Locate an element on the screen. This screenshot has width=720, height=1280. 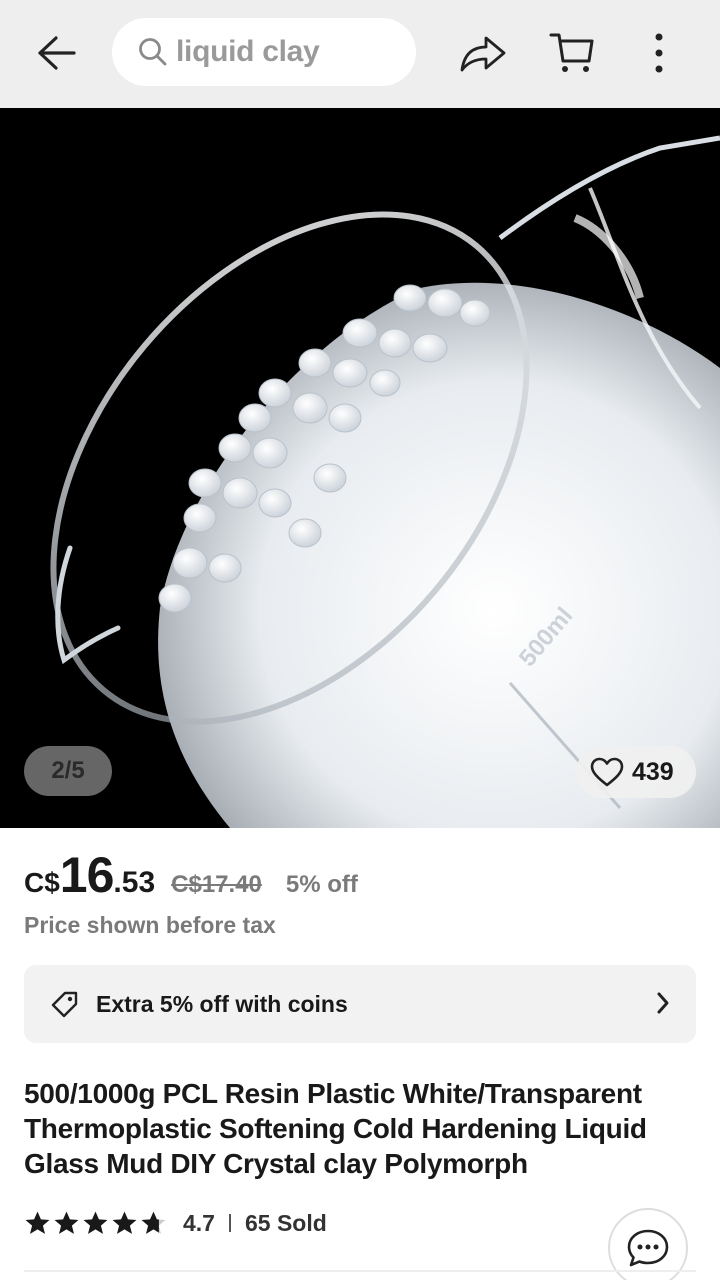
share-arrow-icon is located at coordinates (483, 54).